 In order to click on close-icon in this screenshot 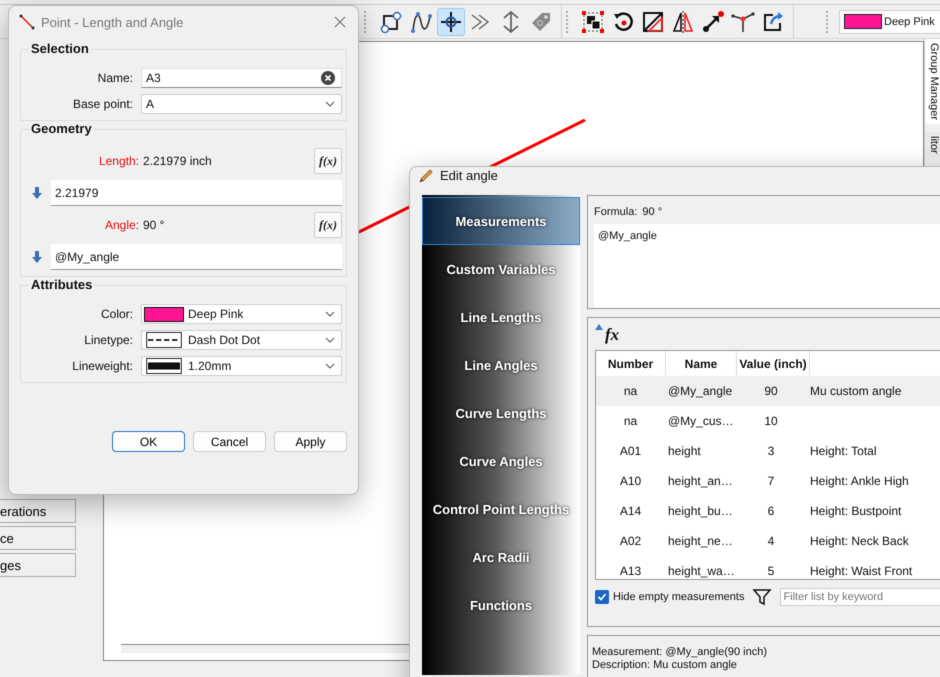, I will do `click(340, 22)`.